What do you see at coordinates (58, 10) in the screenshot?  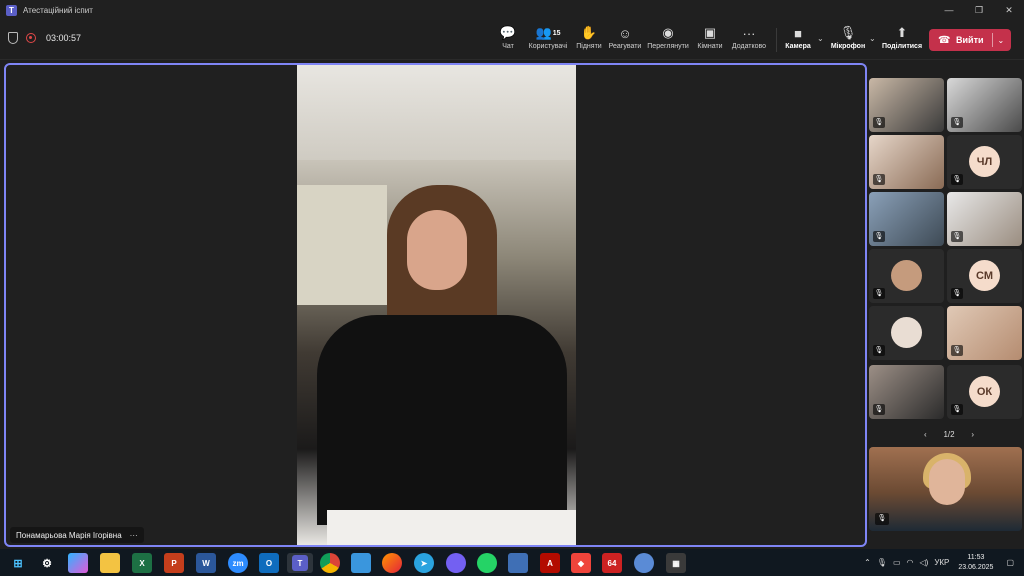 I see `window-title: Атестаційний іспит` at bounding box center [58, 10].